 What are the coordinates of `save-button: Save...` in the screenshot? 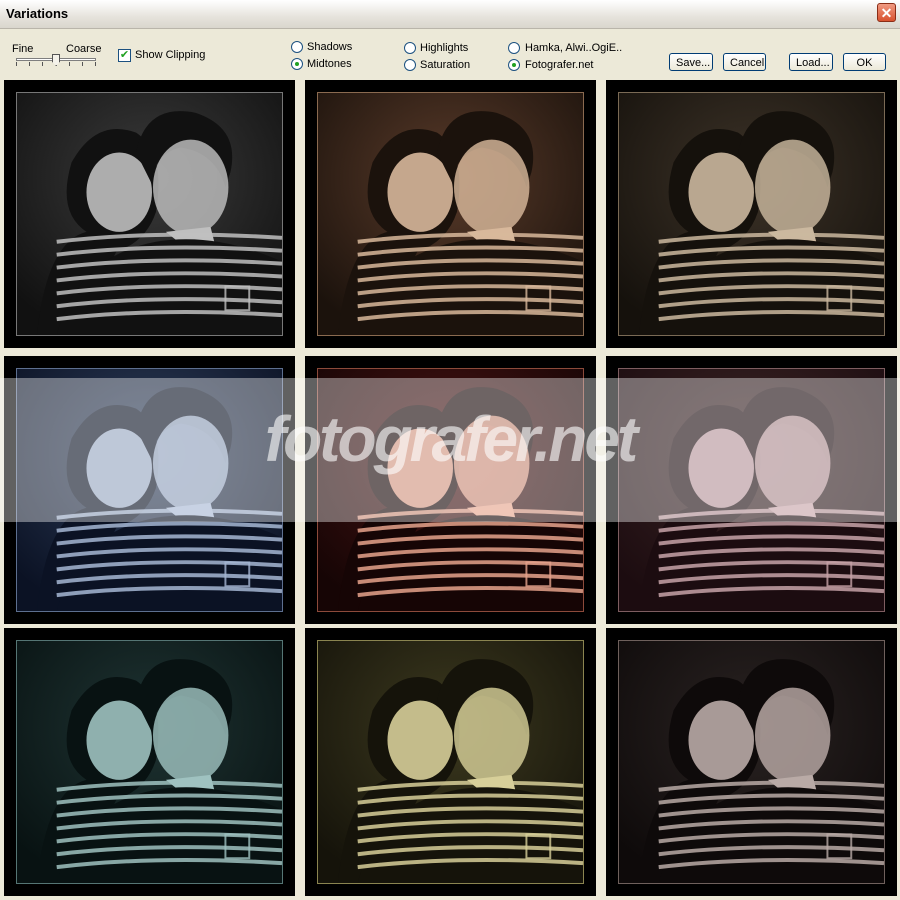 It's located at (691, 62).